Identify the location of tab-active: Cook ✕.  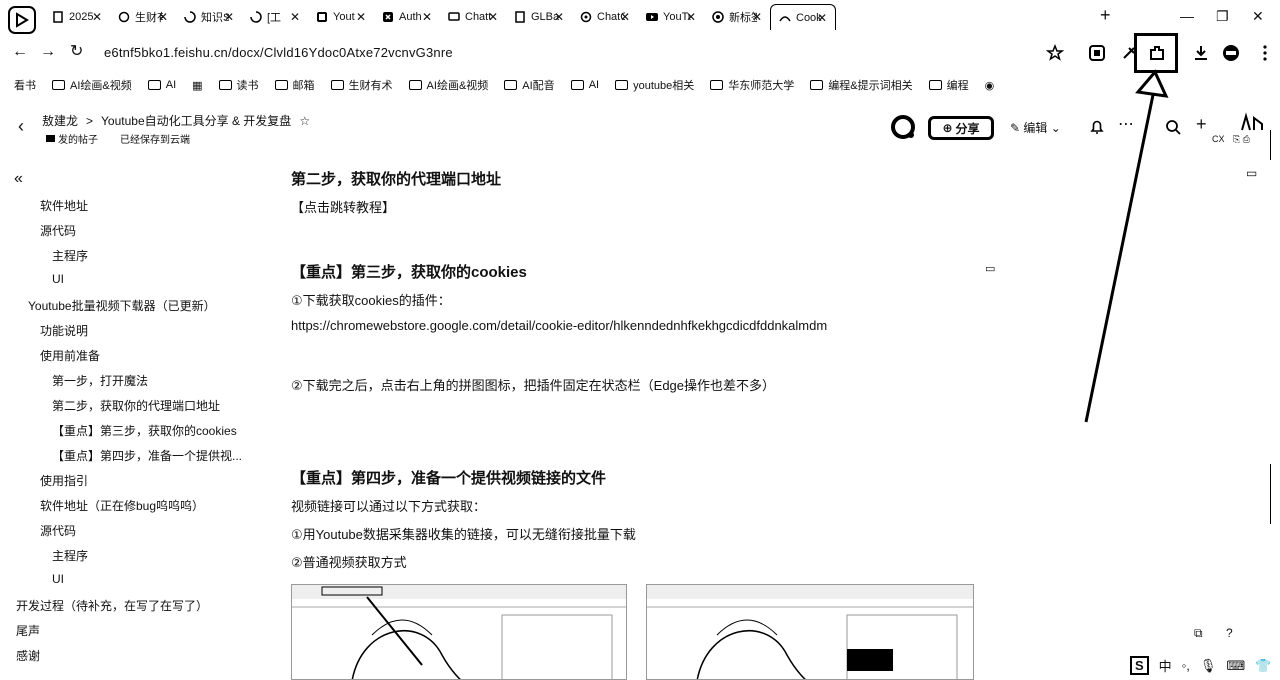
(803, 17).